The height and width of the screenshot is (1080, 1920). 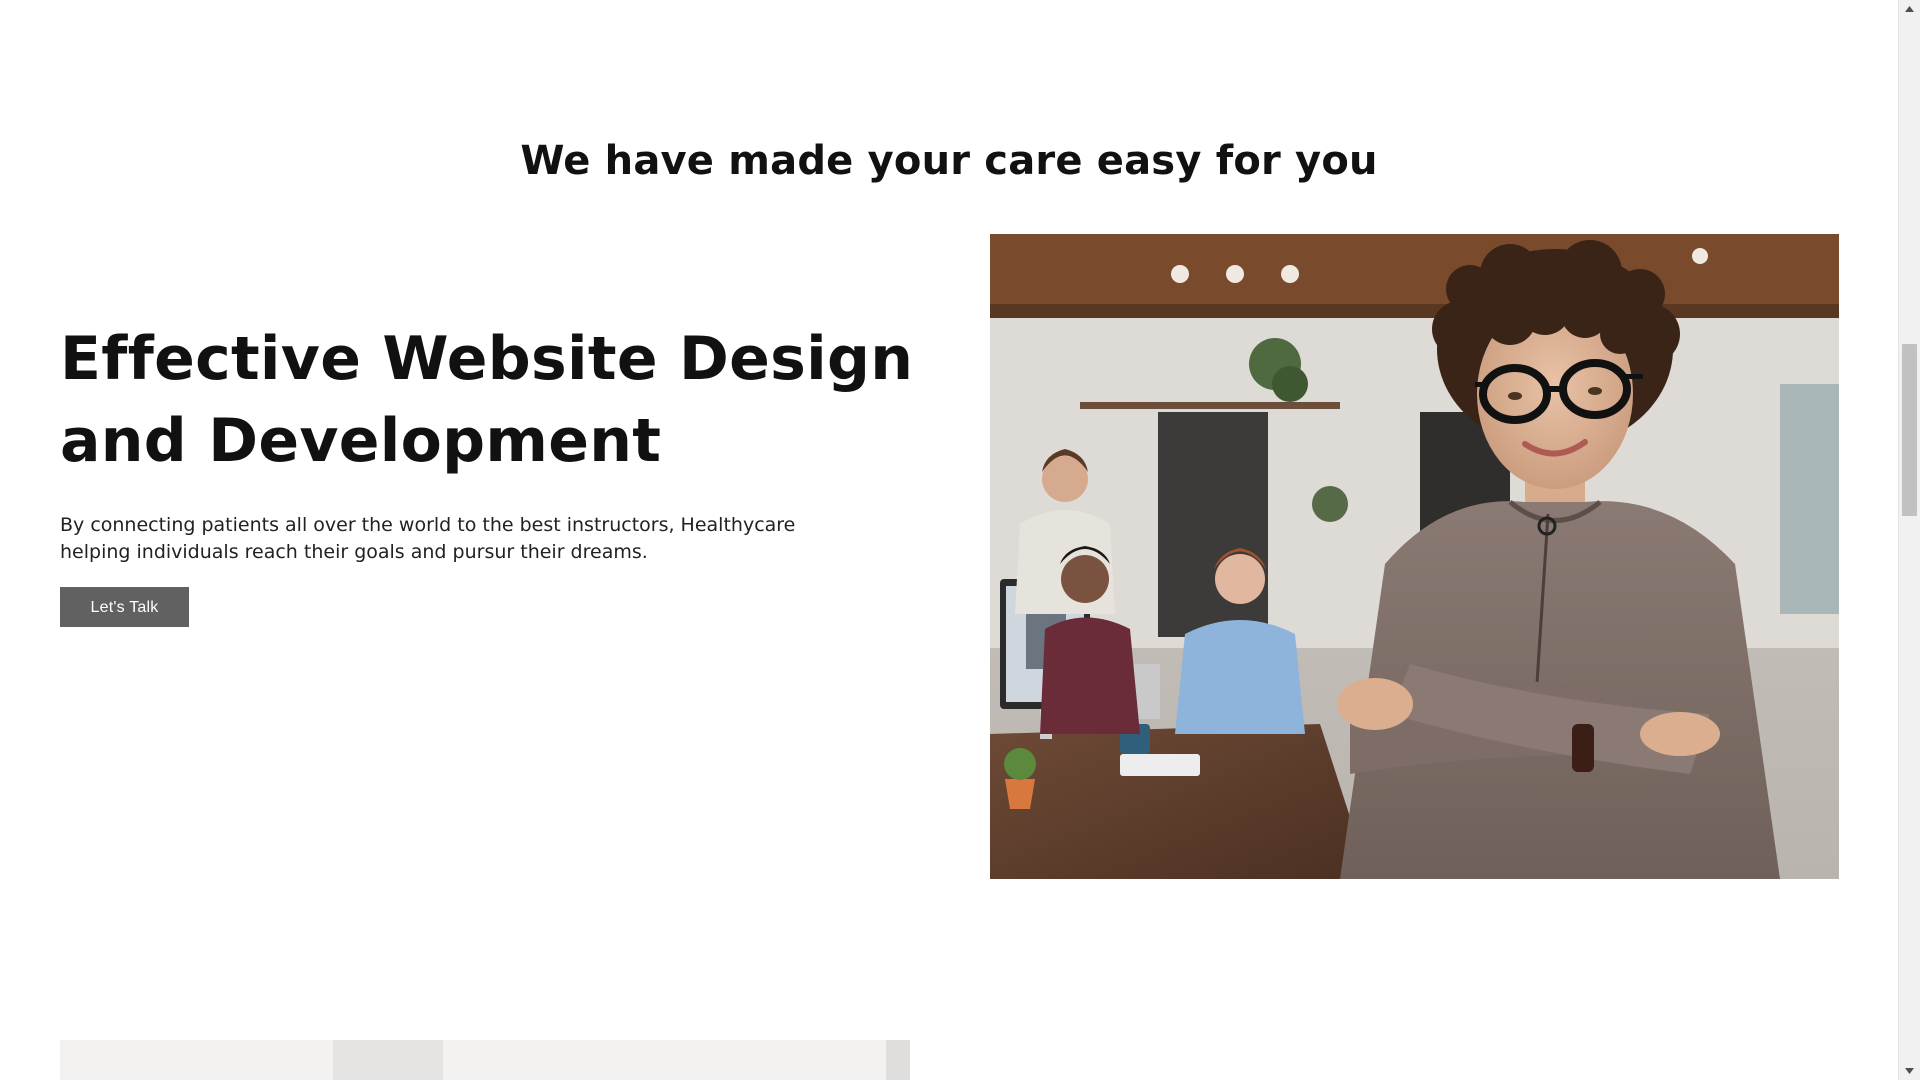 I want to click on scroll-down-button, so click(x=1909, y=1071).